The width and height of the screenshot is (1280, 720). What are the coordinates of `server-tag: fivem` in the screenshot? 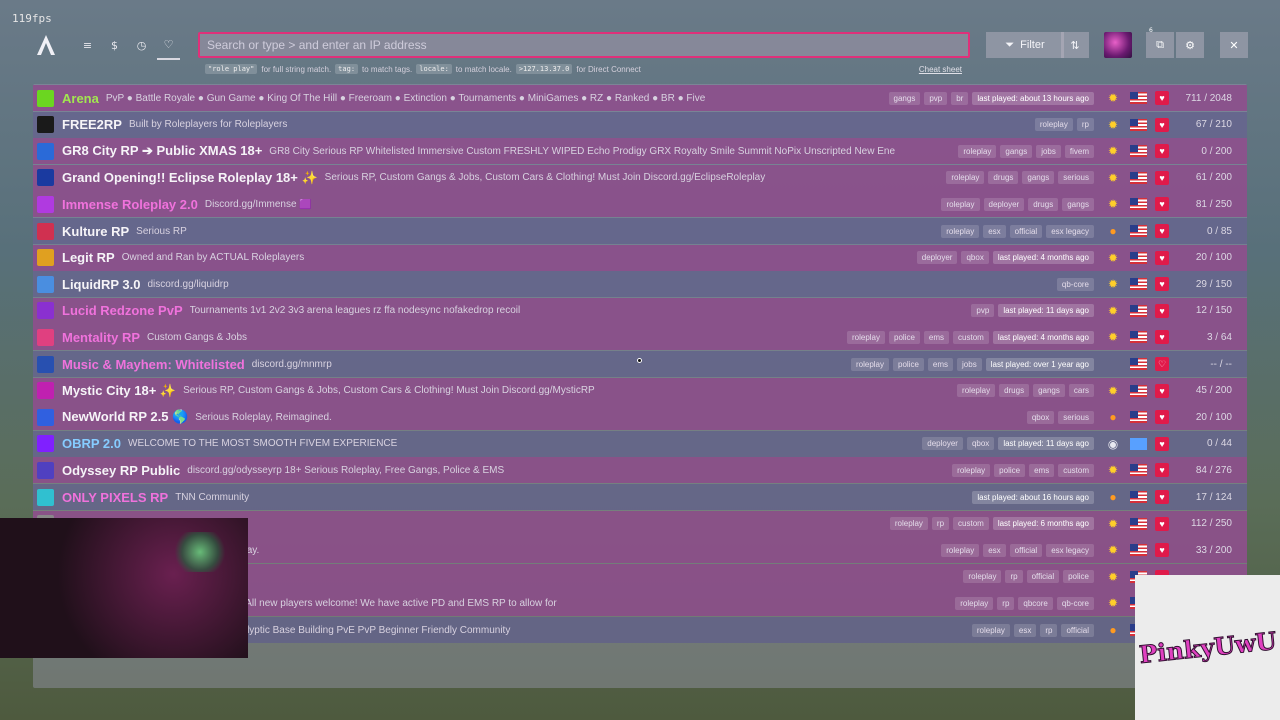 It's located at (1079, 151).